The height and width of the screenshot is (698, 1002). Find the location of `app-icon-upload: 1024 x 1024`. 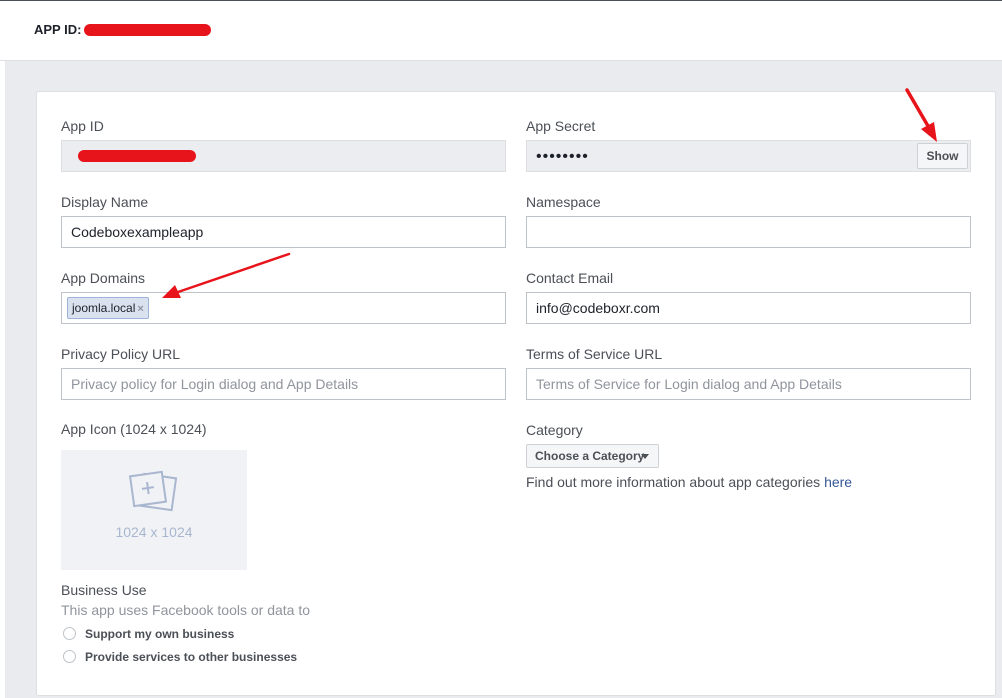

app-icon-upload: 1024 x 1024 is located at coordinates (154, 510).